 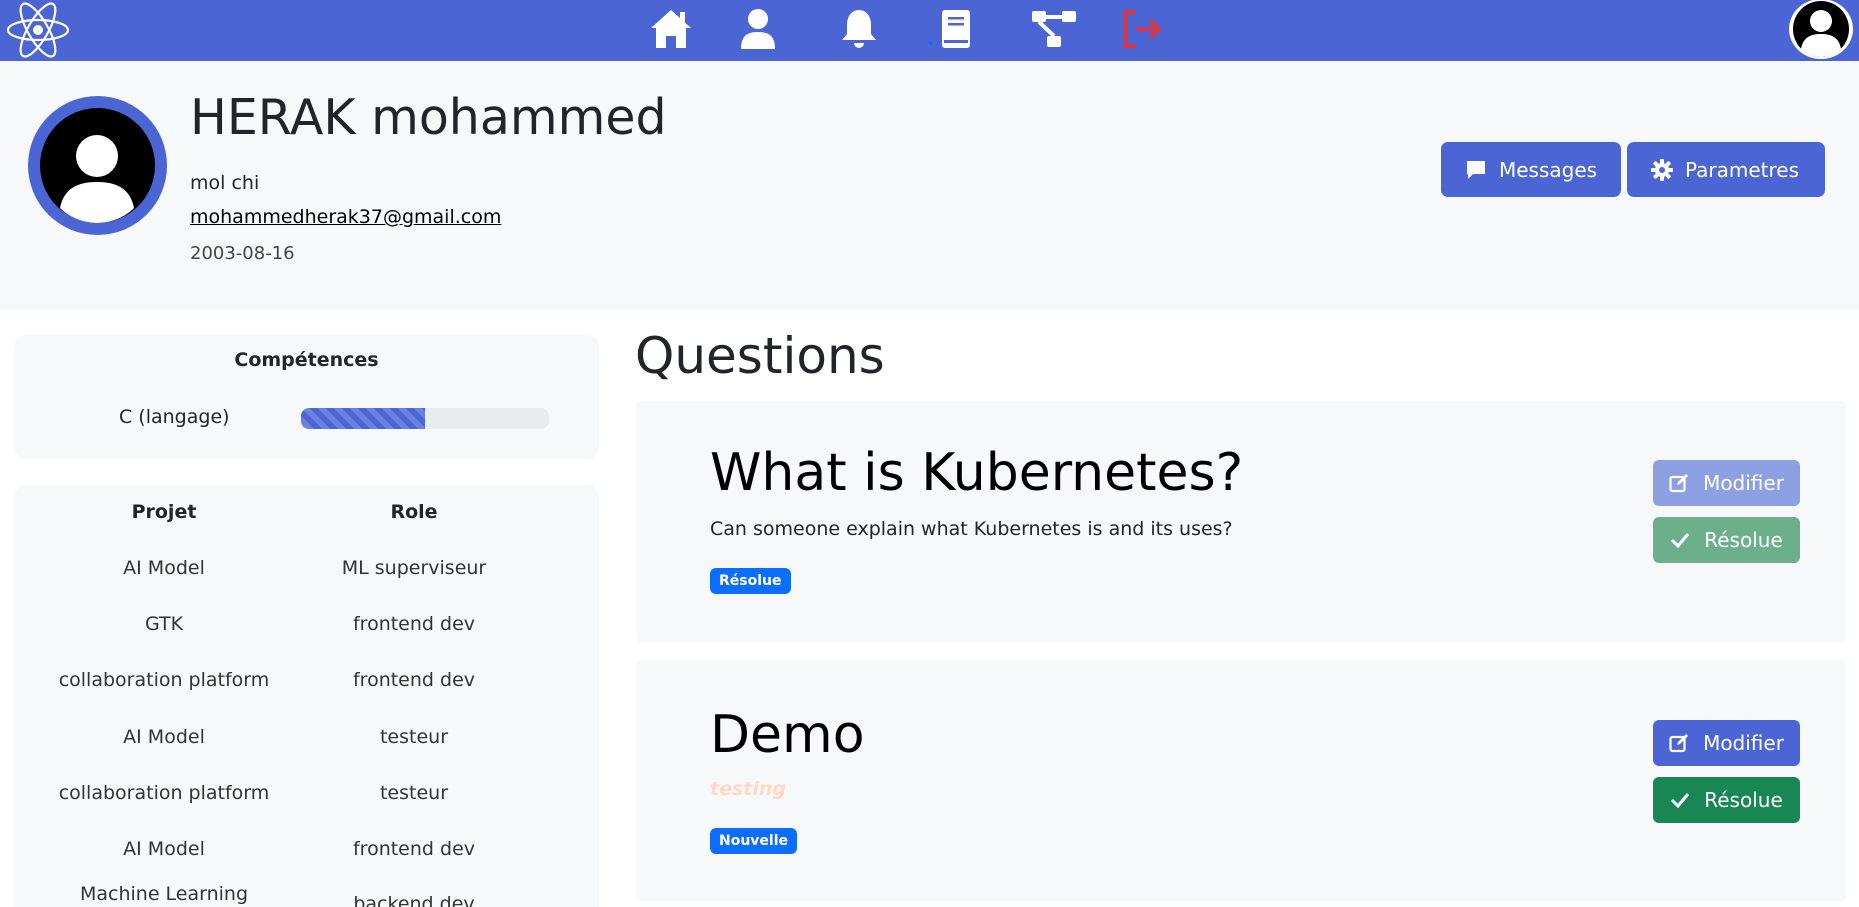 I want to click on home-icon, so click(x=671, y=29).